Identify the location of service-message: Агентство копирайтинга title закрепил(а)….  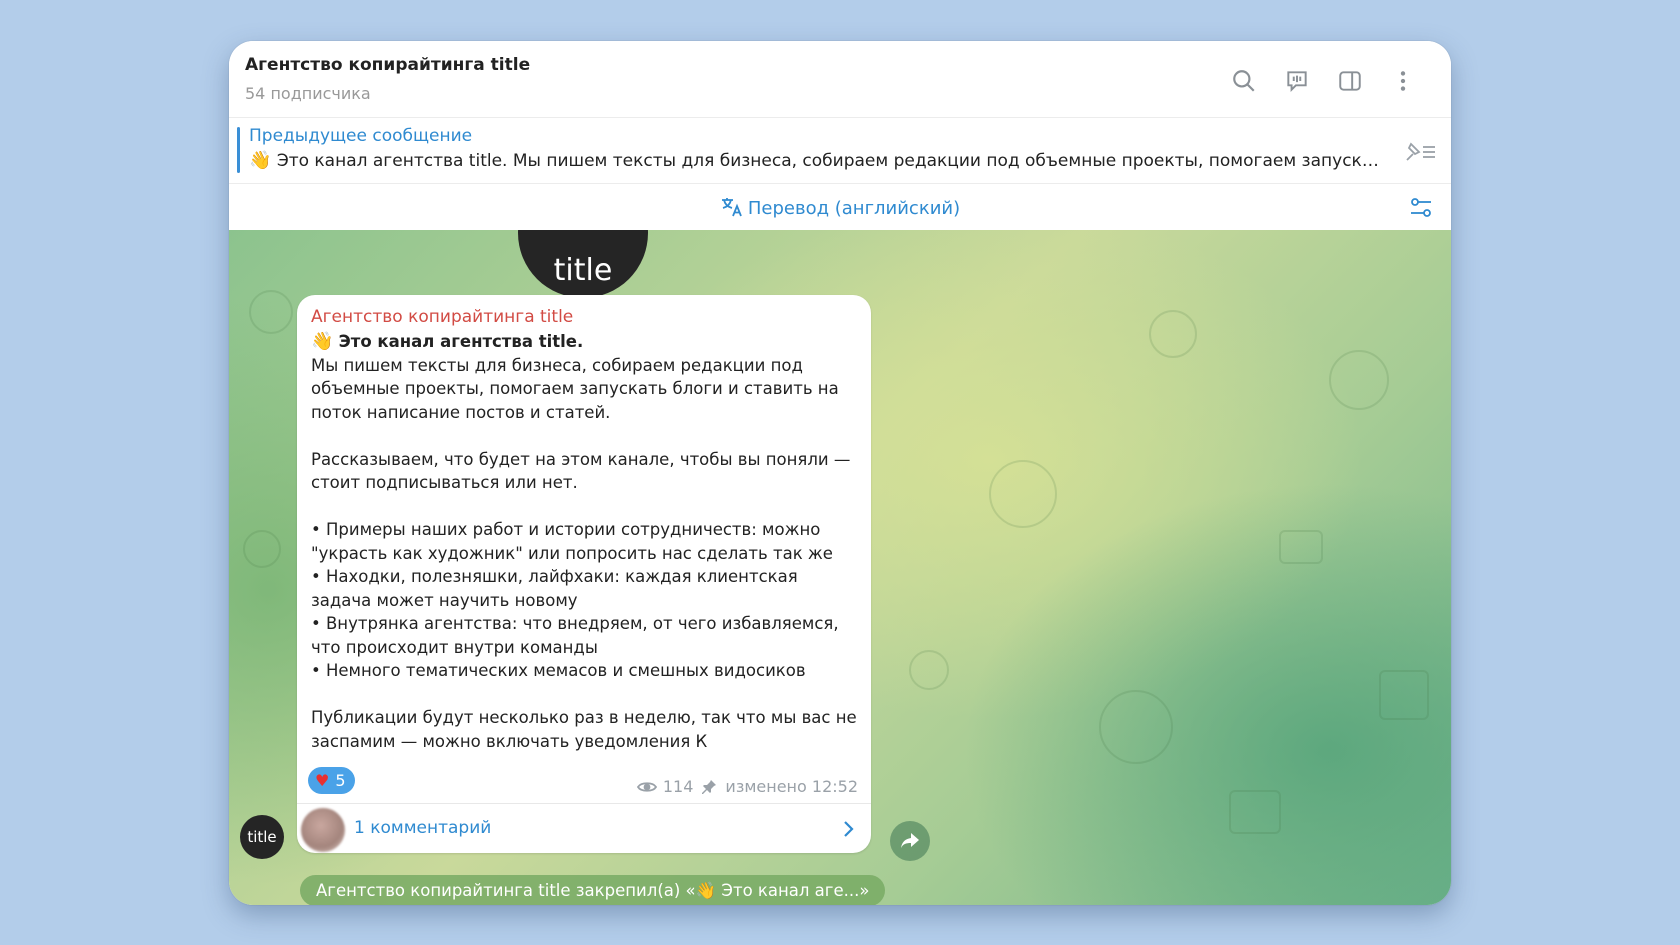
(593, 890).